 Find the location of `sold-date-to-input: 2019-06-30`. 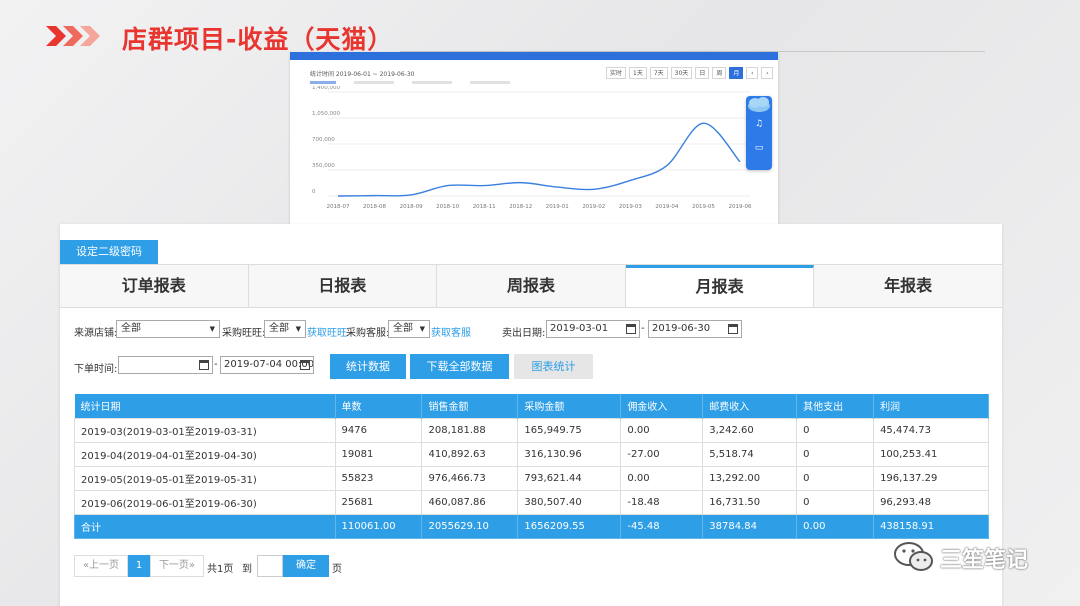

sold-date-to-input: 2019-06-30 is located at coordinates (695, 329).